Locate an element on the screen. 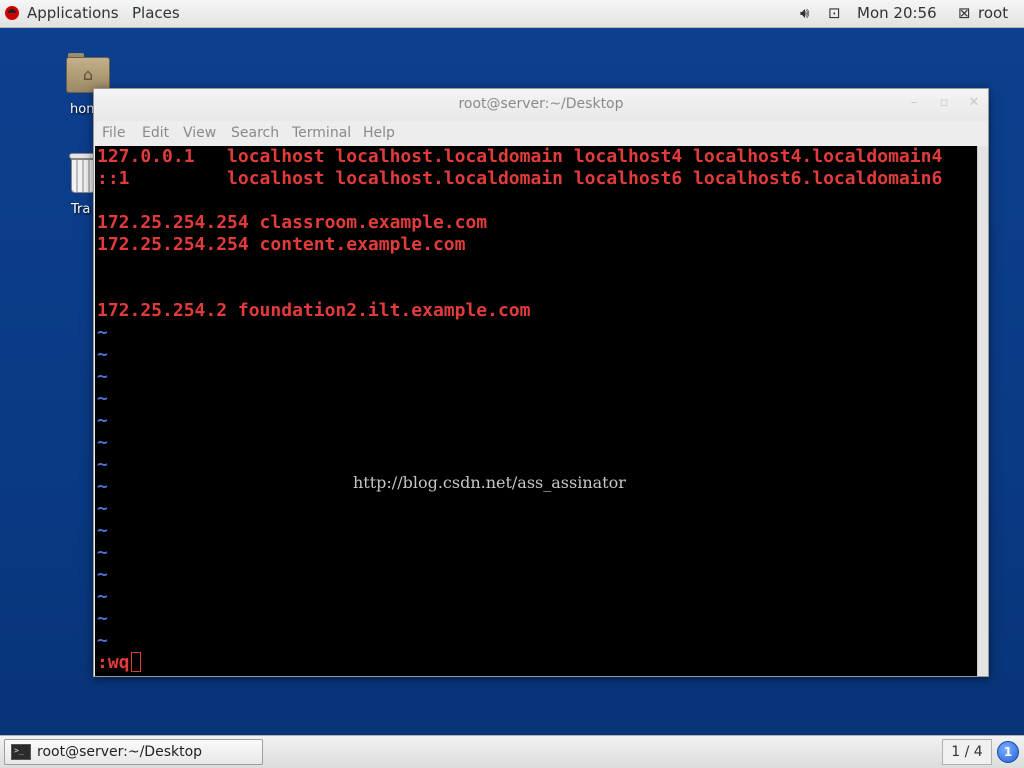 The image size is (1024, 768). watermark: http://blog.csdn.net/ass_assinator is located at coordinates (489, 482).